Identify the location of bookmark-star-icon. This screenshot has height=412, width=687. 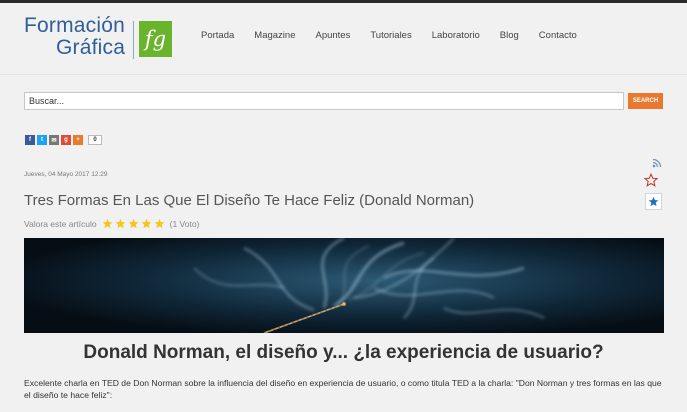
(653, 201).